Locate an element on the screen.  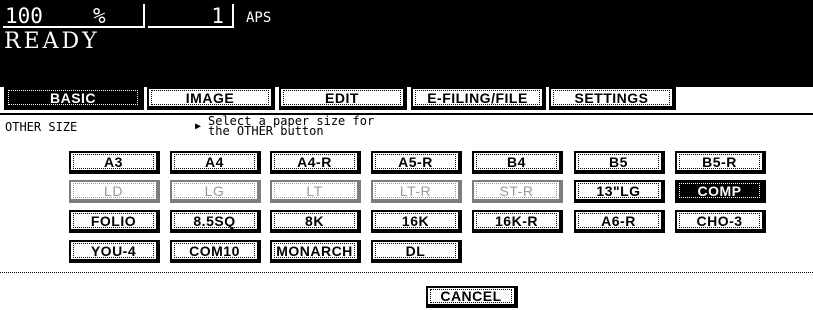
cancel-label: CANCEL is located at coordinates (471, 296).